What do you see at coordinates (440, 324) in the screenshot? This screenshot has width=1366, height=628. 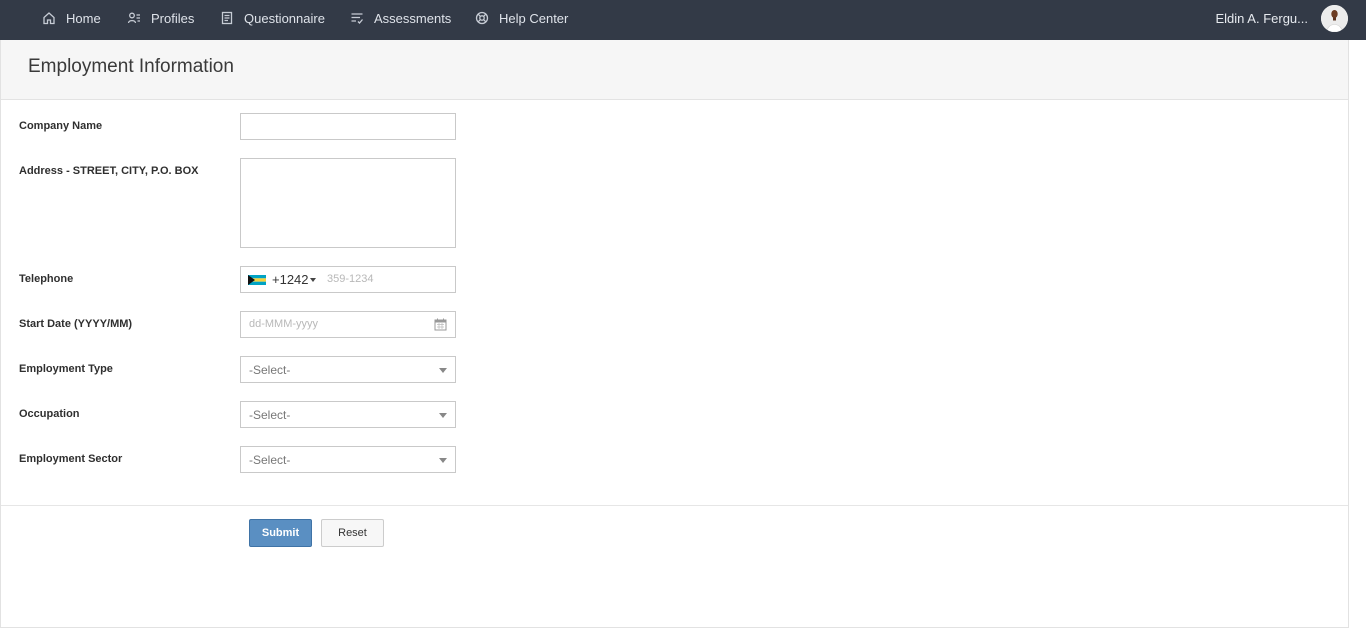 I see `calendar-icon` at bounding box center [440, 324].